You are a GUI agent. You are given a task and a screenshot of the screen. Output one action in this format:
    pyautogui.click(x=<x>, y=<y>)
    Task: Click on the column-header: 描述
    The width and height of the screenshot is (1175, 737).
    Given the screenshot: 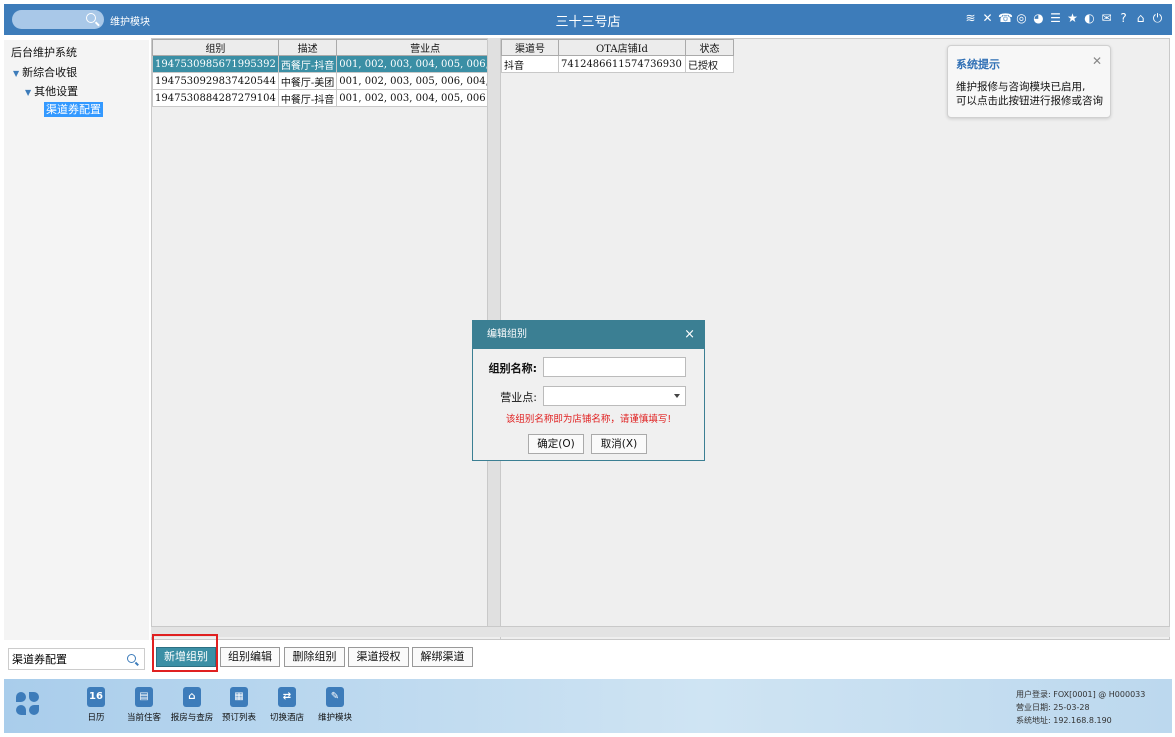 What is the action you would take?
    pyautogui.click(x=307, y=47)
    